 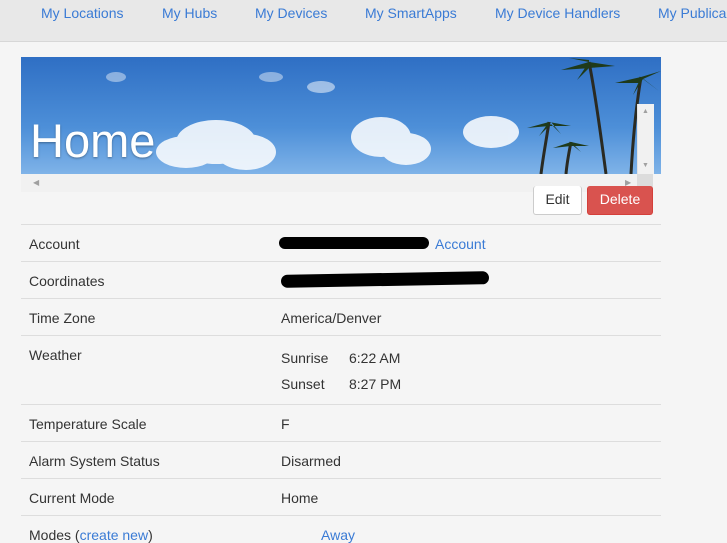 I want to click on scroll-left-icon: ◀, so click(x=36, y=182).